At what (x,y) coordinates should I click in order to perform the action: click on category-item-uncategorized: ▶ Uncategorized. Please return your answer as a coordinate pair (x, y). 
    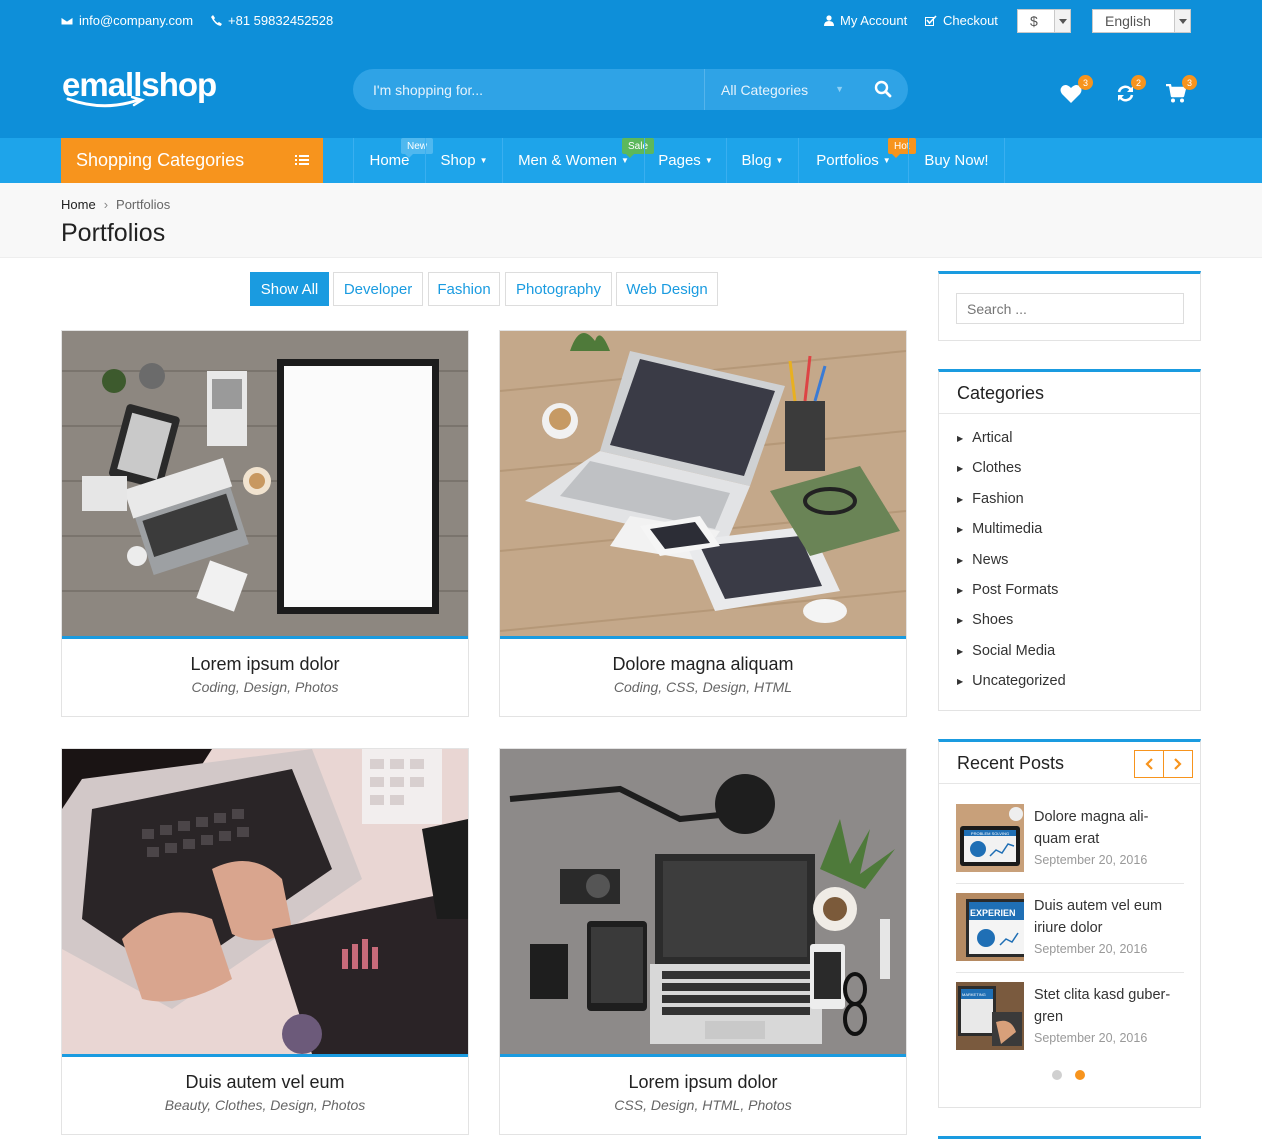
    Looking at the image, I should click on (1011, 681).